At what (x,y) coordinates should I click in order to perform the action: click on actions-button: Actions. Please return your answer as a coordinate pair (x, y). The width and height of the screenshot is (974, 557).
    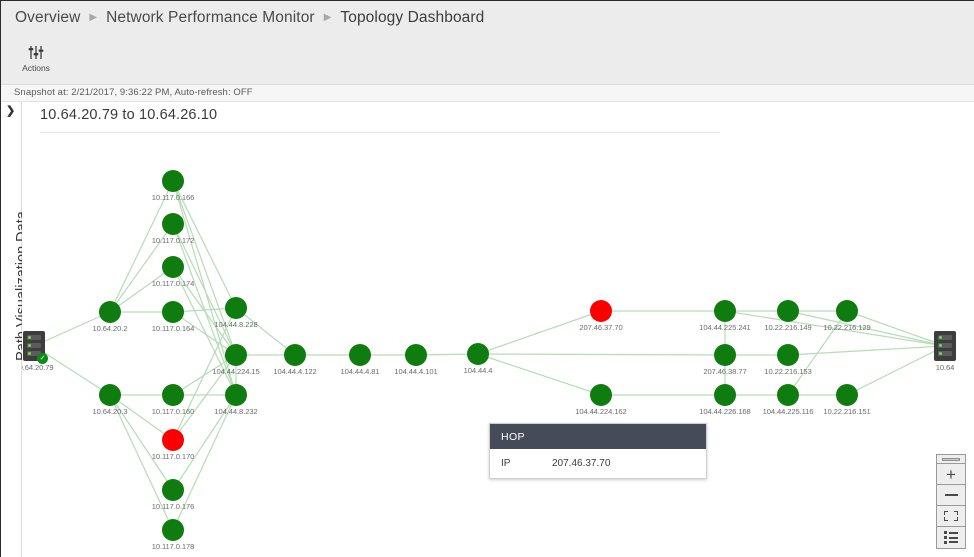
    Looking at the image, I should click on (36, 58).